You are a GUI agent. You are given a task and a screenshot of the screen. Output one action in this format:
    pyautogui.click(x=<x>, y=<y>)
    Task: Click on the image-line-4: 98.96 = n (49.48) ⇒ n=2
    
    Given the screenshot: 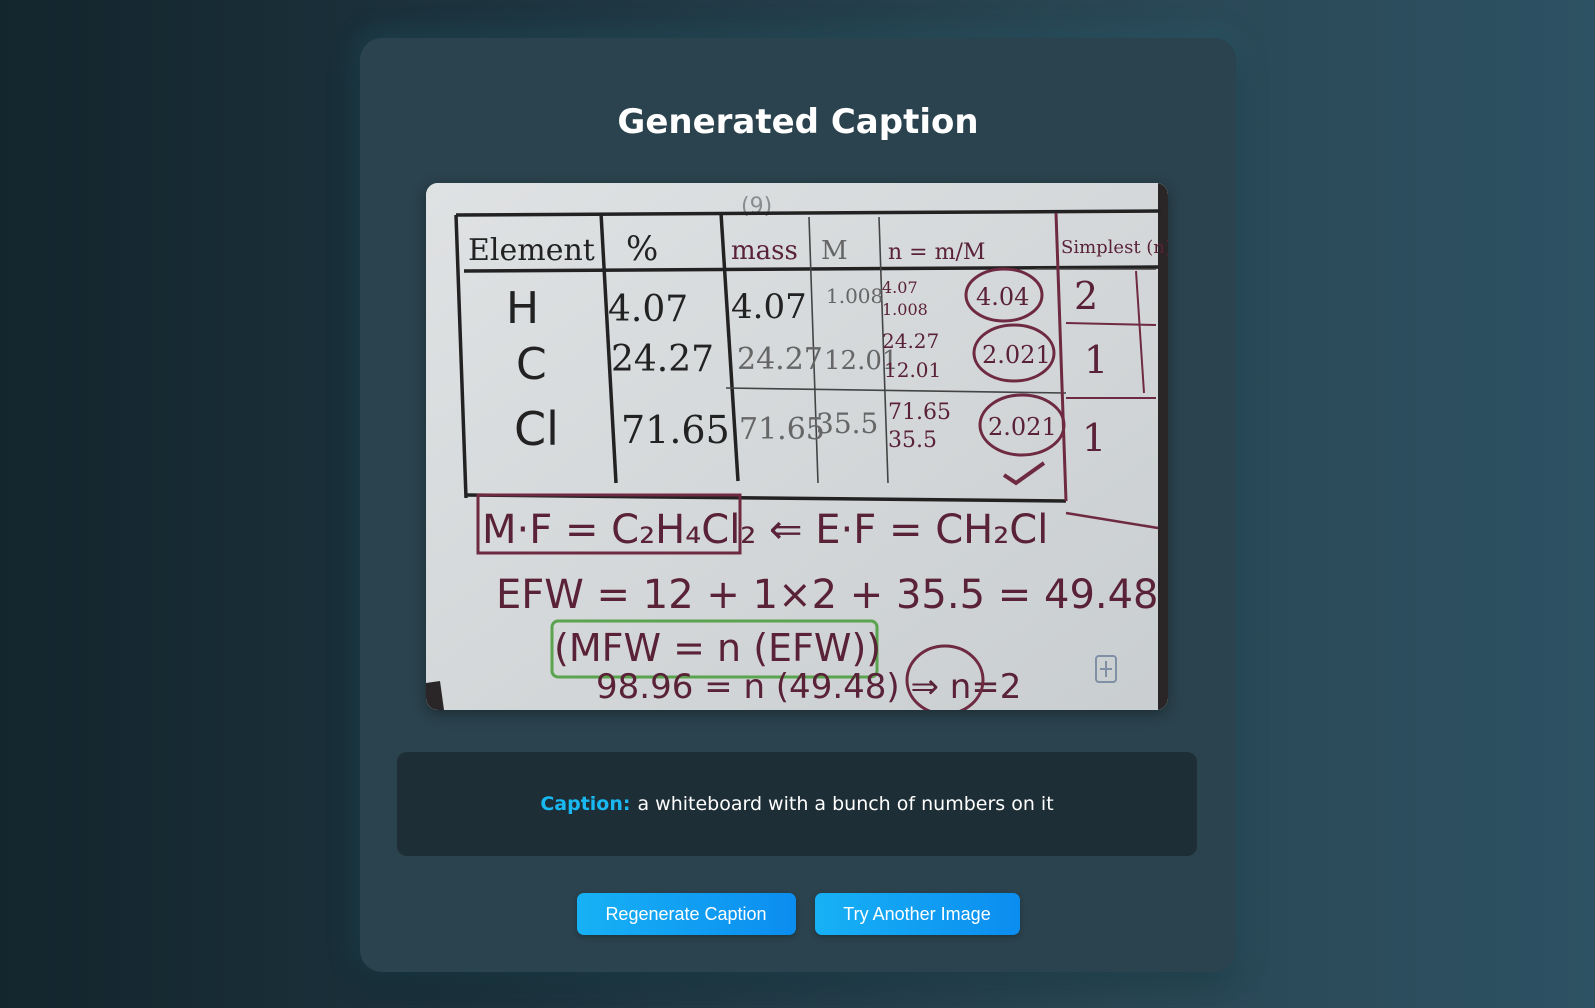 What is the action you would take?
    pyautogui.click(x=808, y=687)
    